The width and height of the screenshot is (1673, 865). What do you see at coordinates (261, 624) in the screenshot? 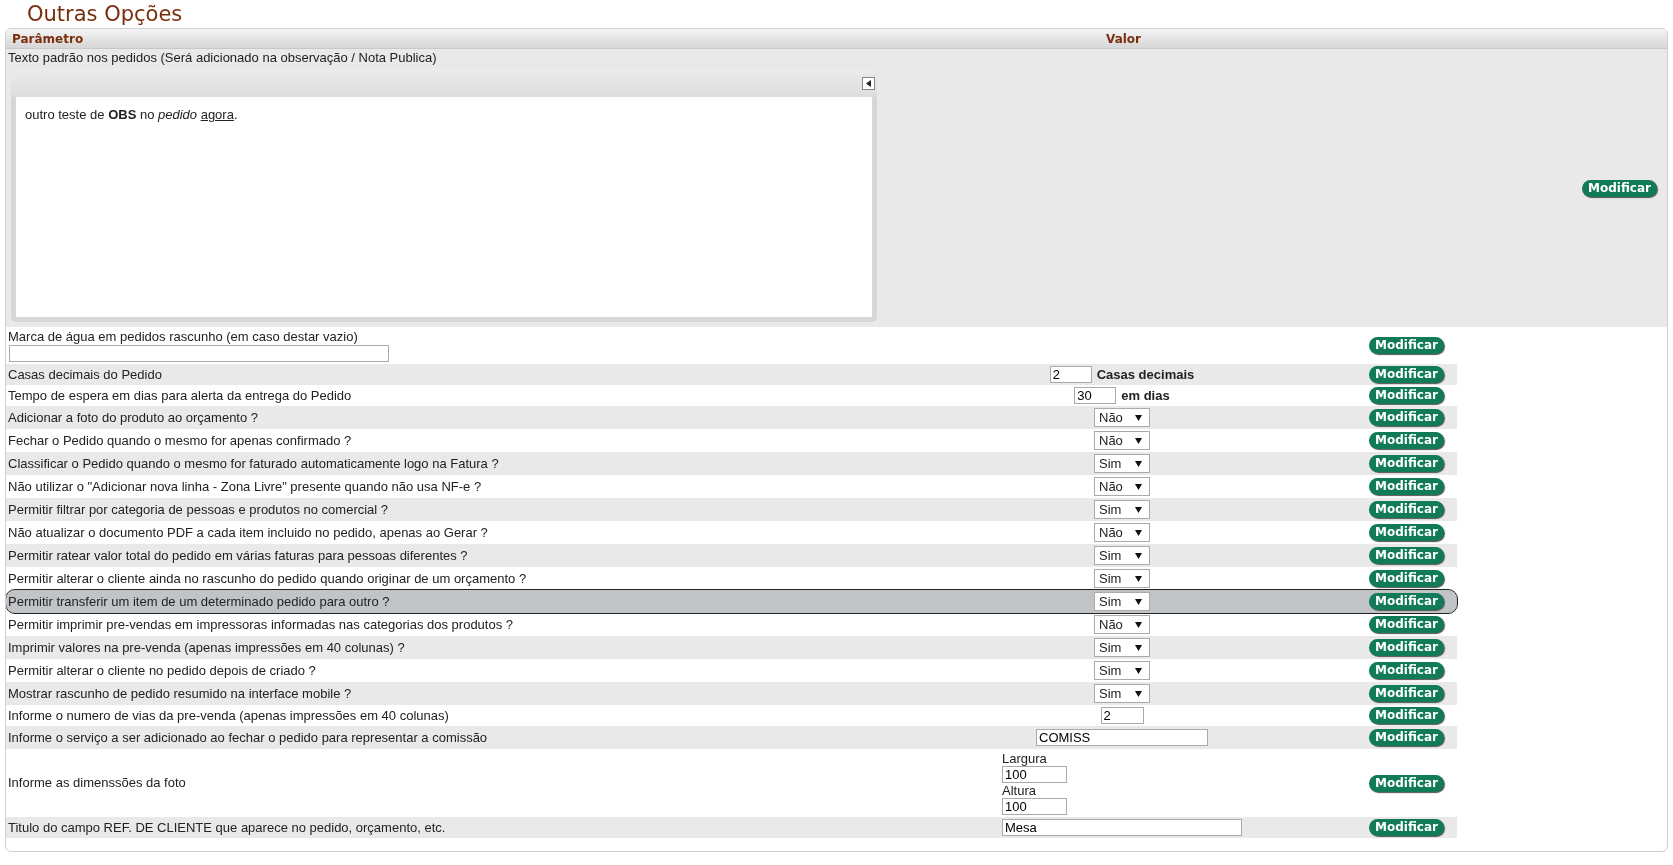
I see `parameter-label: Permitir imprimir pre-vendas em impressoras informadas nas categorias dos produtos ?` at bounding box center [261, 624].